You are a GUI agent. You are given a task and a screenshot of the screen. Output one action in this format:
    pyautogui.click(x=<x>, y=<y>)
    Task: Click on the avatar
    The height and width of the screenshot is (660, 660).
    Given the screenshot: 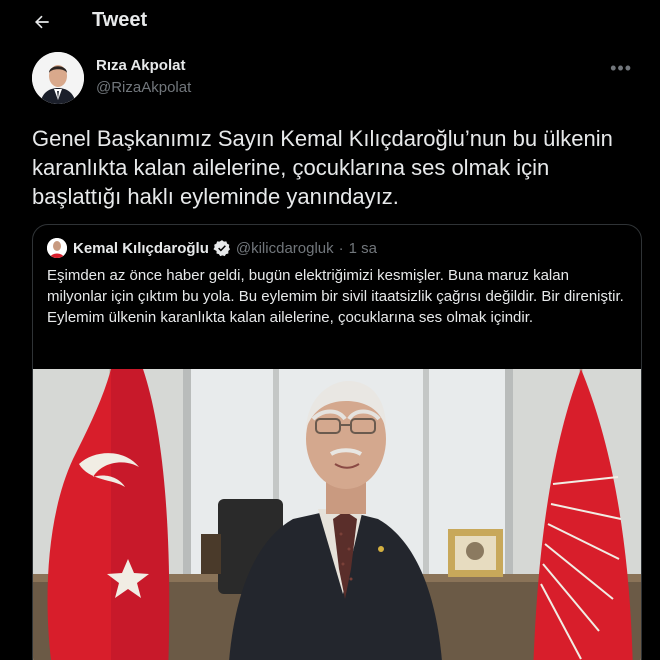 What is the action you would take?
    pyautogui.click(x=58, y=78)
    